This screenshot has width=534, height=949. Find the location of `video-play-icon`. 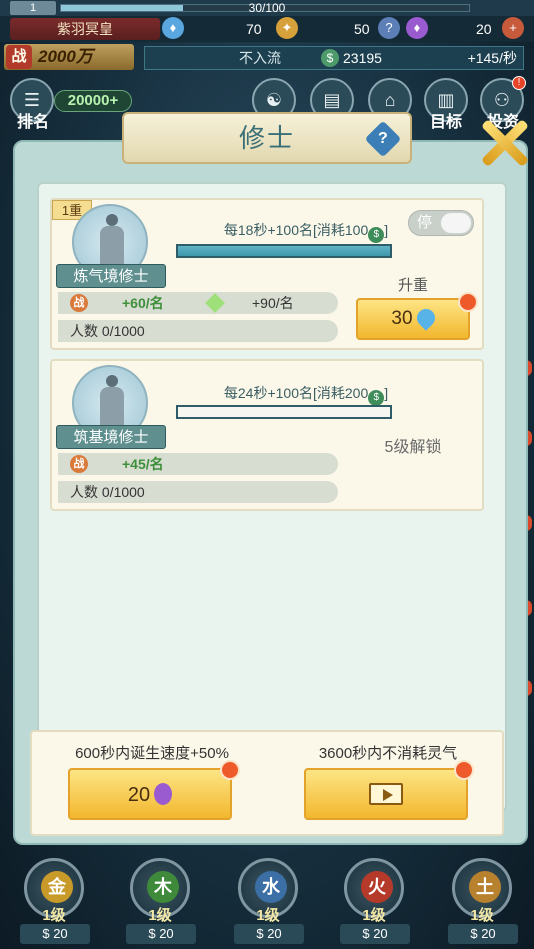

video-play-icon is located at coordinates (386, 794).